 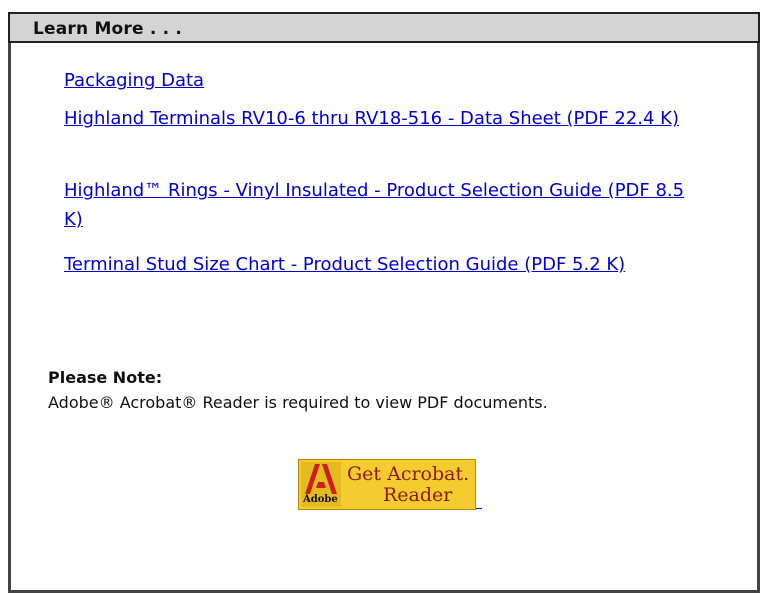 I want to click on adobe-wordmark: Adobe, so click(x=320, y=499).